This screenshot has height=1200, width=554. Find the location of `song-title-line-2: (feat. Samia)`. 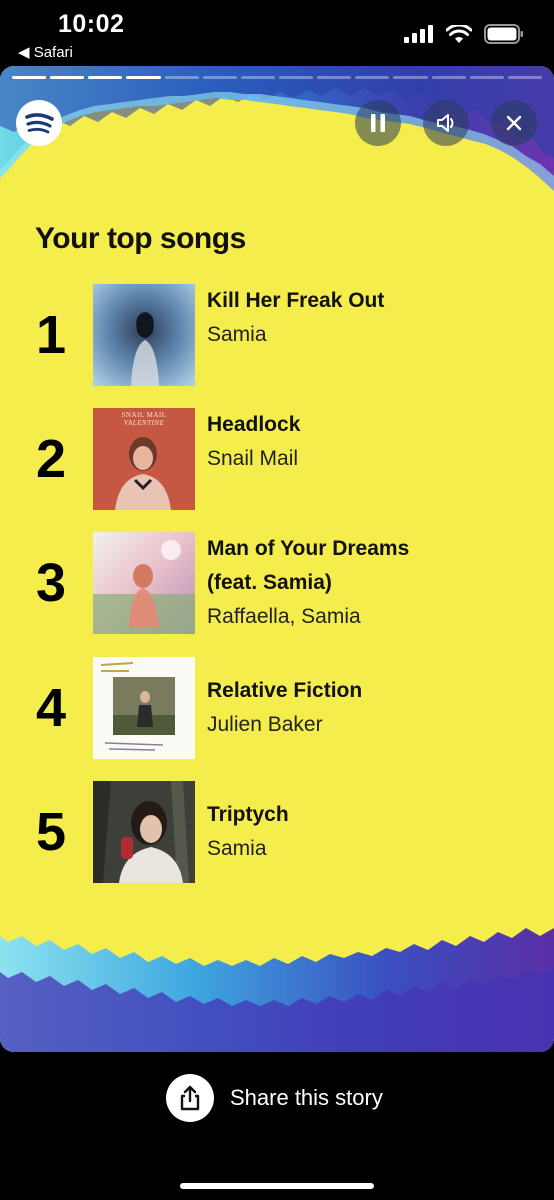

song-title-line-2: (feat. Samia) is located at coordinates (269, 582).